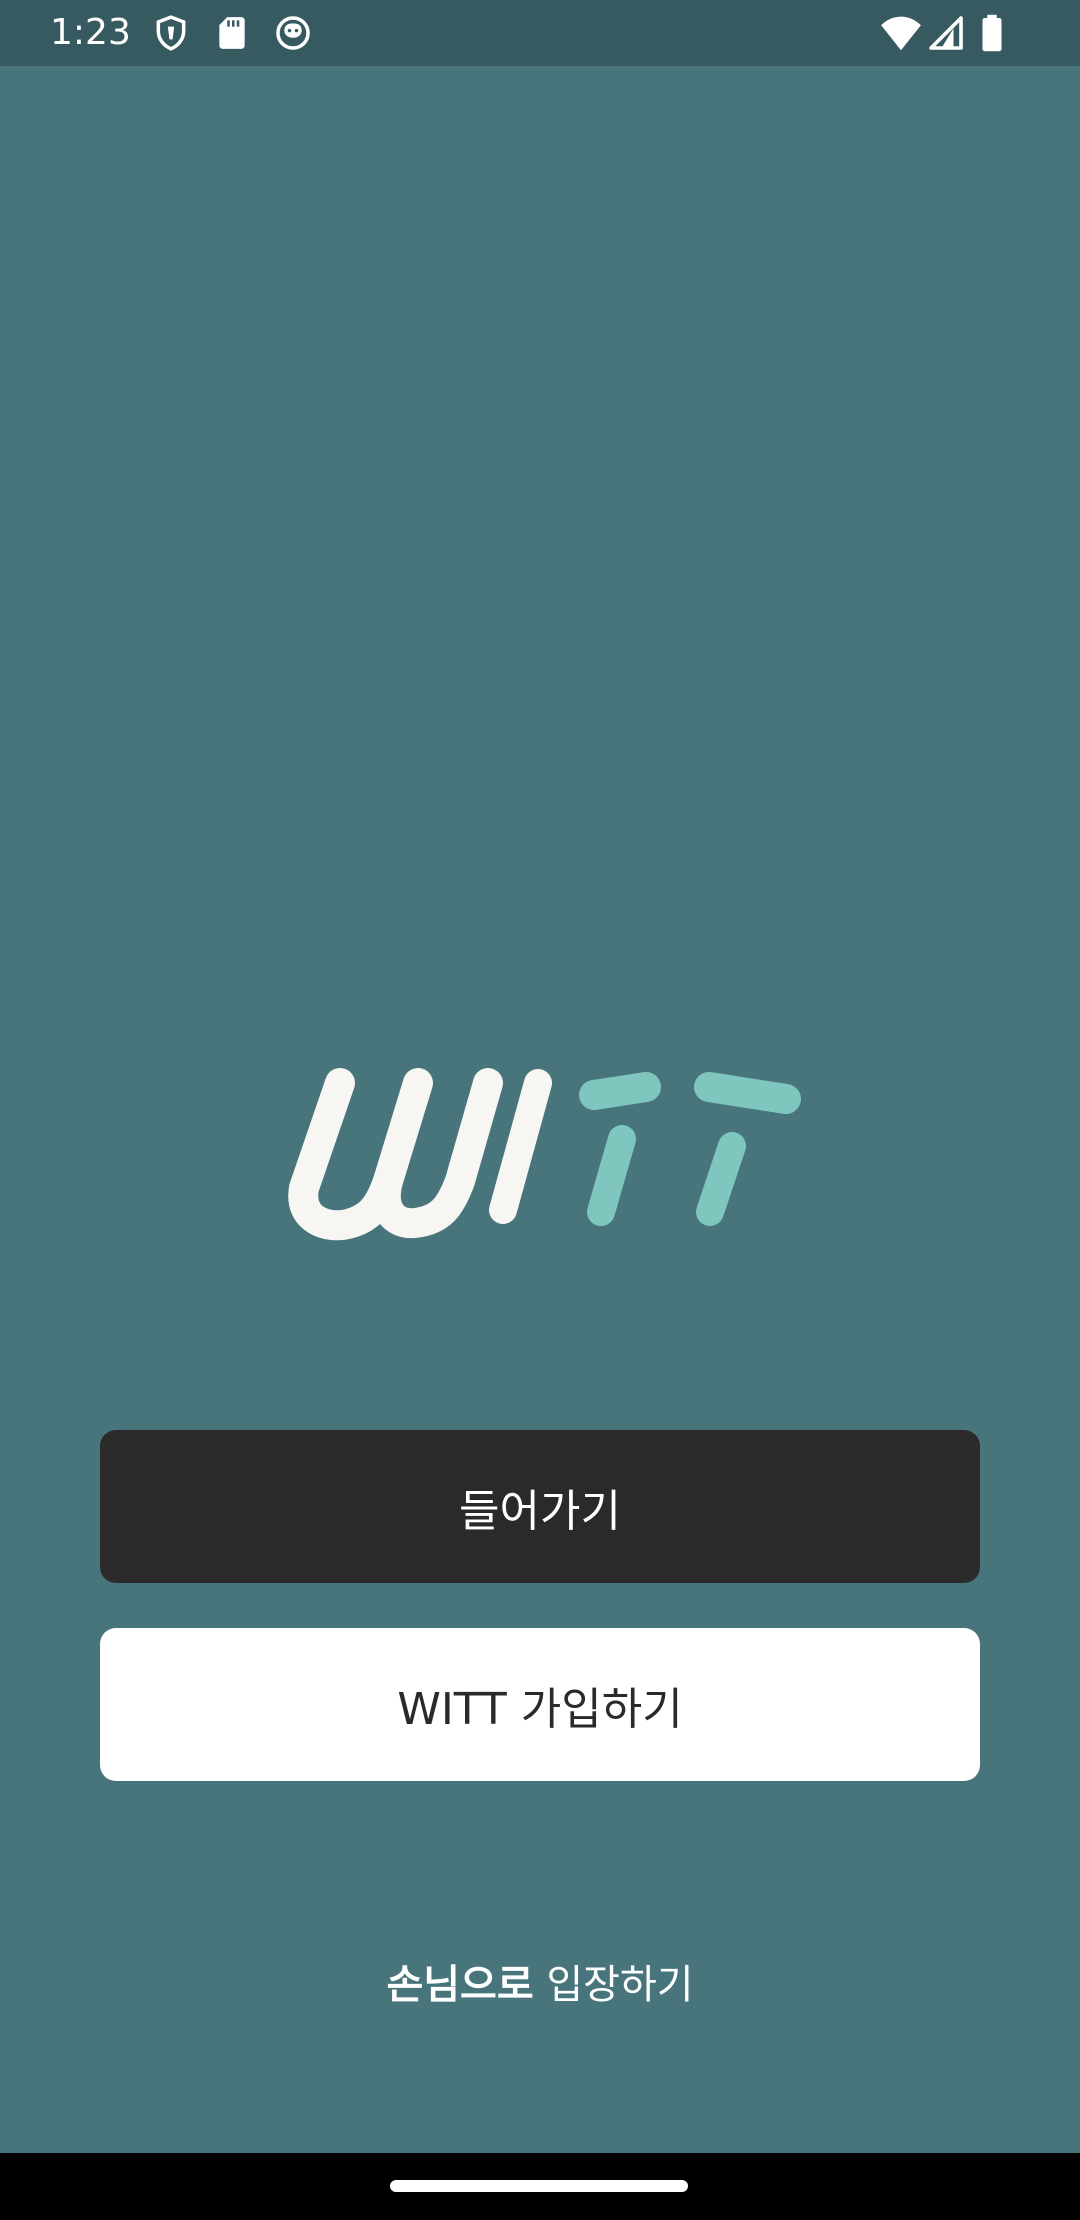  What do you see at coordinates (540, 1709) in the screenshot?
I see `signup-button-label: WITT 가입하기` at bounding box center [540, 1709].